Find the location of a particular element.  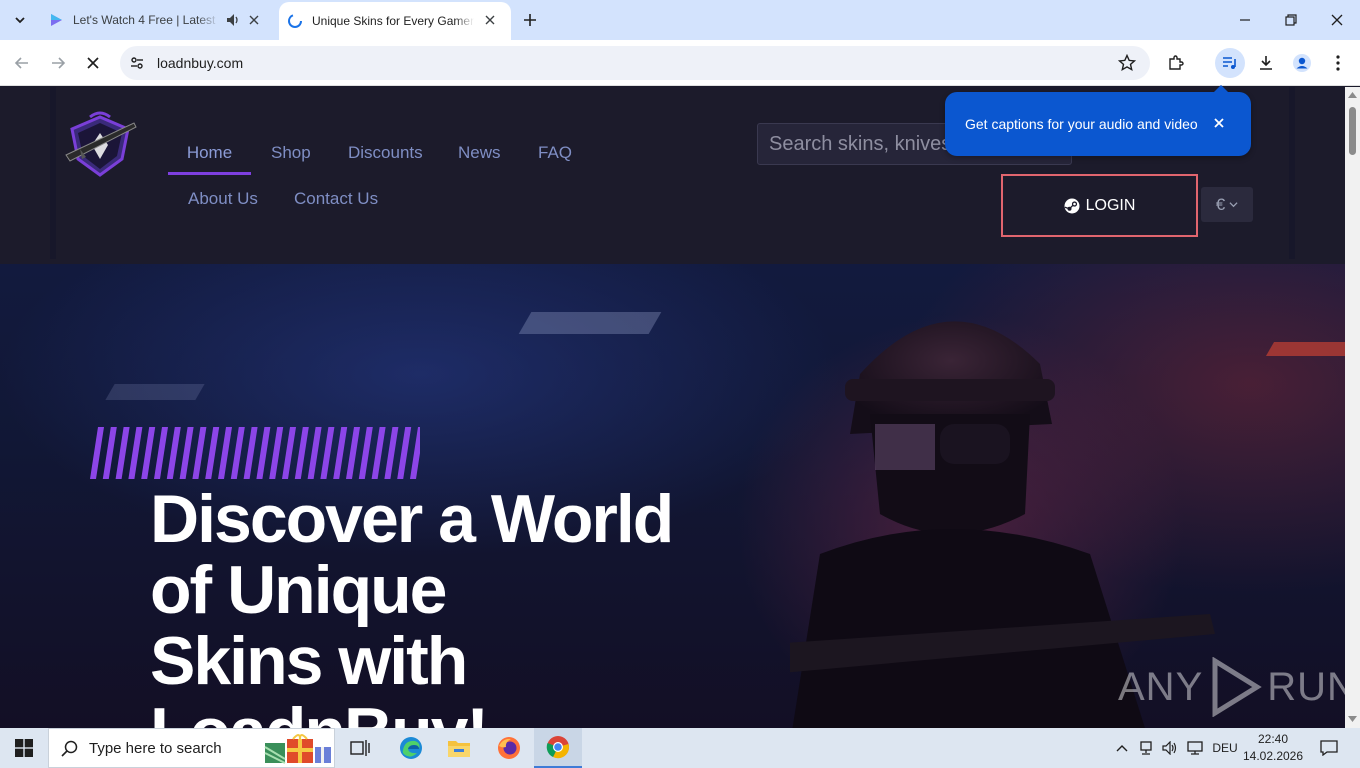

nav-faq: FAQ is located at coordinates (555, 153).